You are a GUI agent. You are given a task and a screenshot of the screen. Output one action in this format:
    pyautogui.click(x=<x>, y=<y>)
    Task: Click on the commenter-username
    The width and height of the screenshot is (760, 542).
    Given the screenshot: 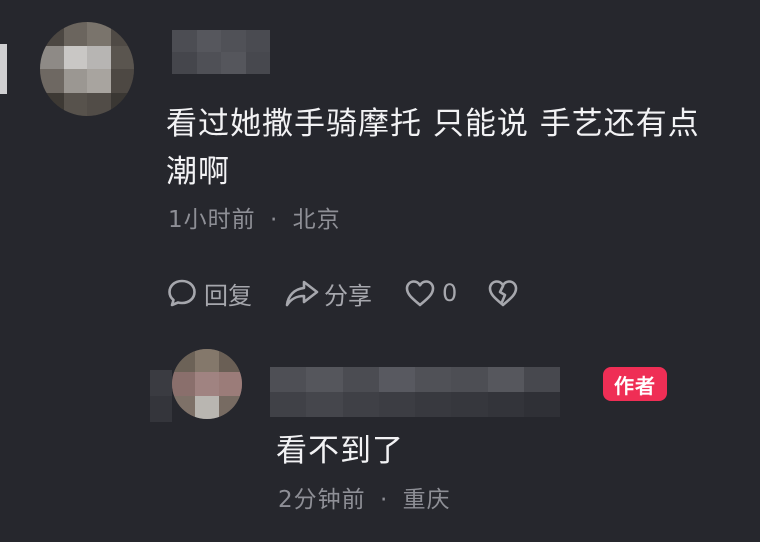 What is the action you would take?
    pyautogui.click(x=221, y=52)
    